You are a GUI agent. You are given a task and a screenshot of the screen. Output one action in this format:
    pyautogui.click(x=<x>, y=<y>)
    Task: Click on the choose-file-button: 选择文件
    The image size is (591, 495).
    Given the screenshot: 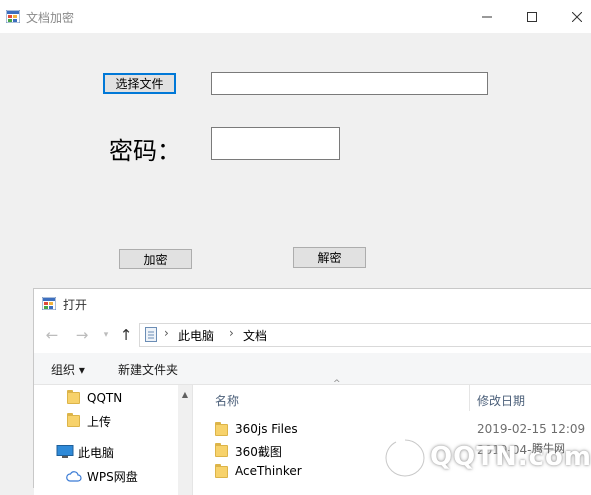 What is the action you would take?
    pyautogui.click(x=139, y=83)
    